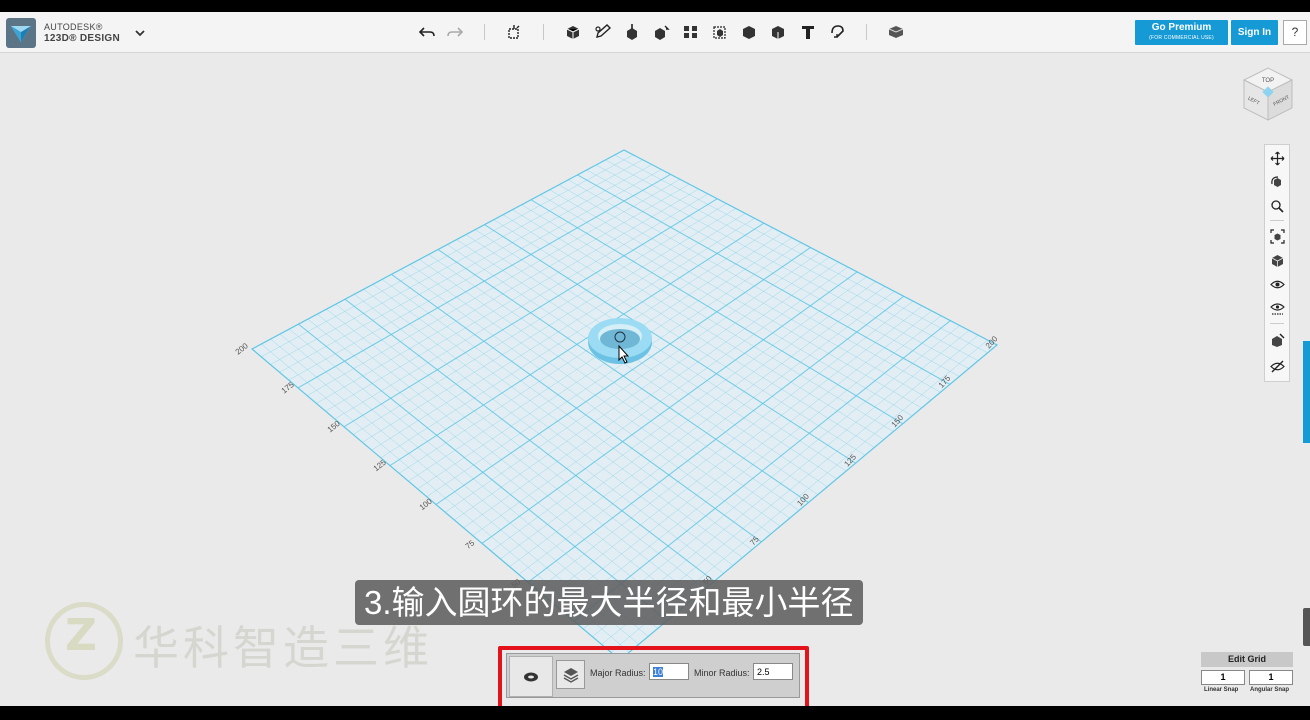 This screenshot has width=1310, height=720. I want to click on solid-icon, so click(778, 32).